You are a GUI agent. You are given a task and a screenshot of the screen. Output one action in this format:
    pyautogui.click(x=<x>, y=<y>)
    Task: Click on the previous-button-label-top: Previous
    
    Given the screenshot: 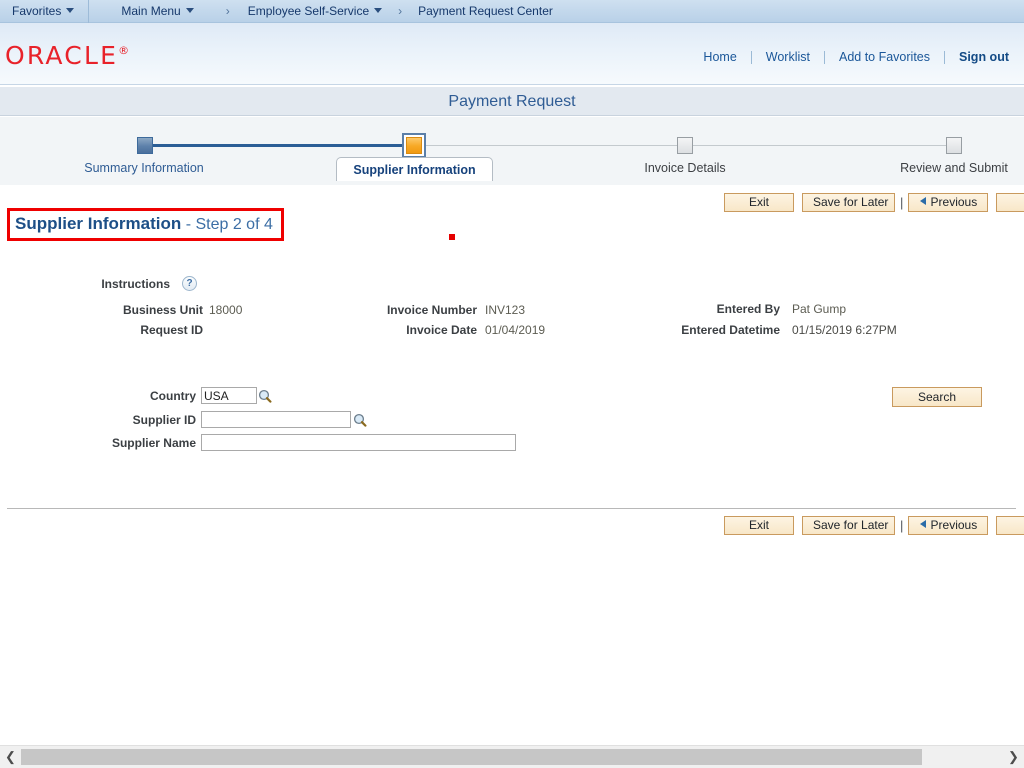 What is the action you would take?
    pyautogui.click(x=954, y=202)
    